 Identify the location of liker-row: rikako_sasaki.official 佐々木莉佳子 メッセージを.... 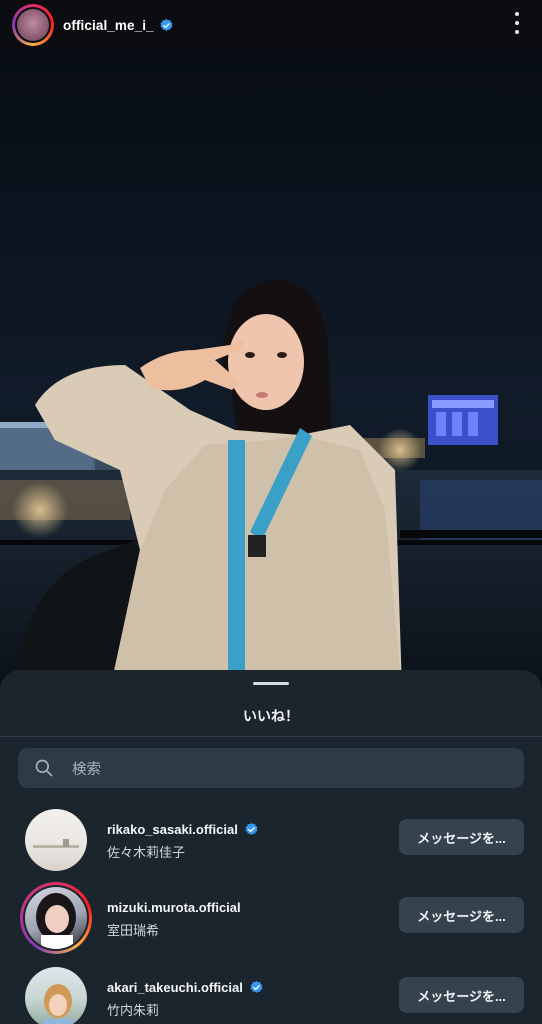
(271, 843).